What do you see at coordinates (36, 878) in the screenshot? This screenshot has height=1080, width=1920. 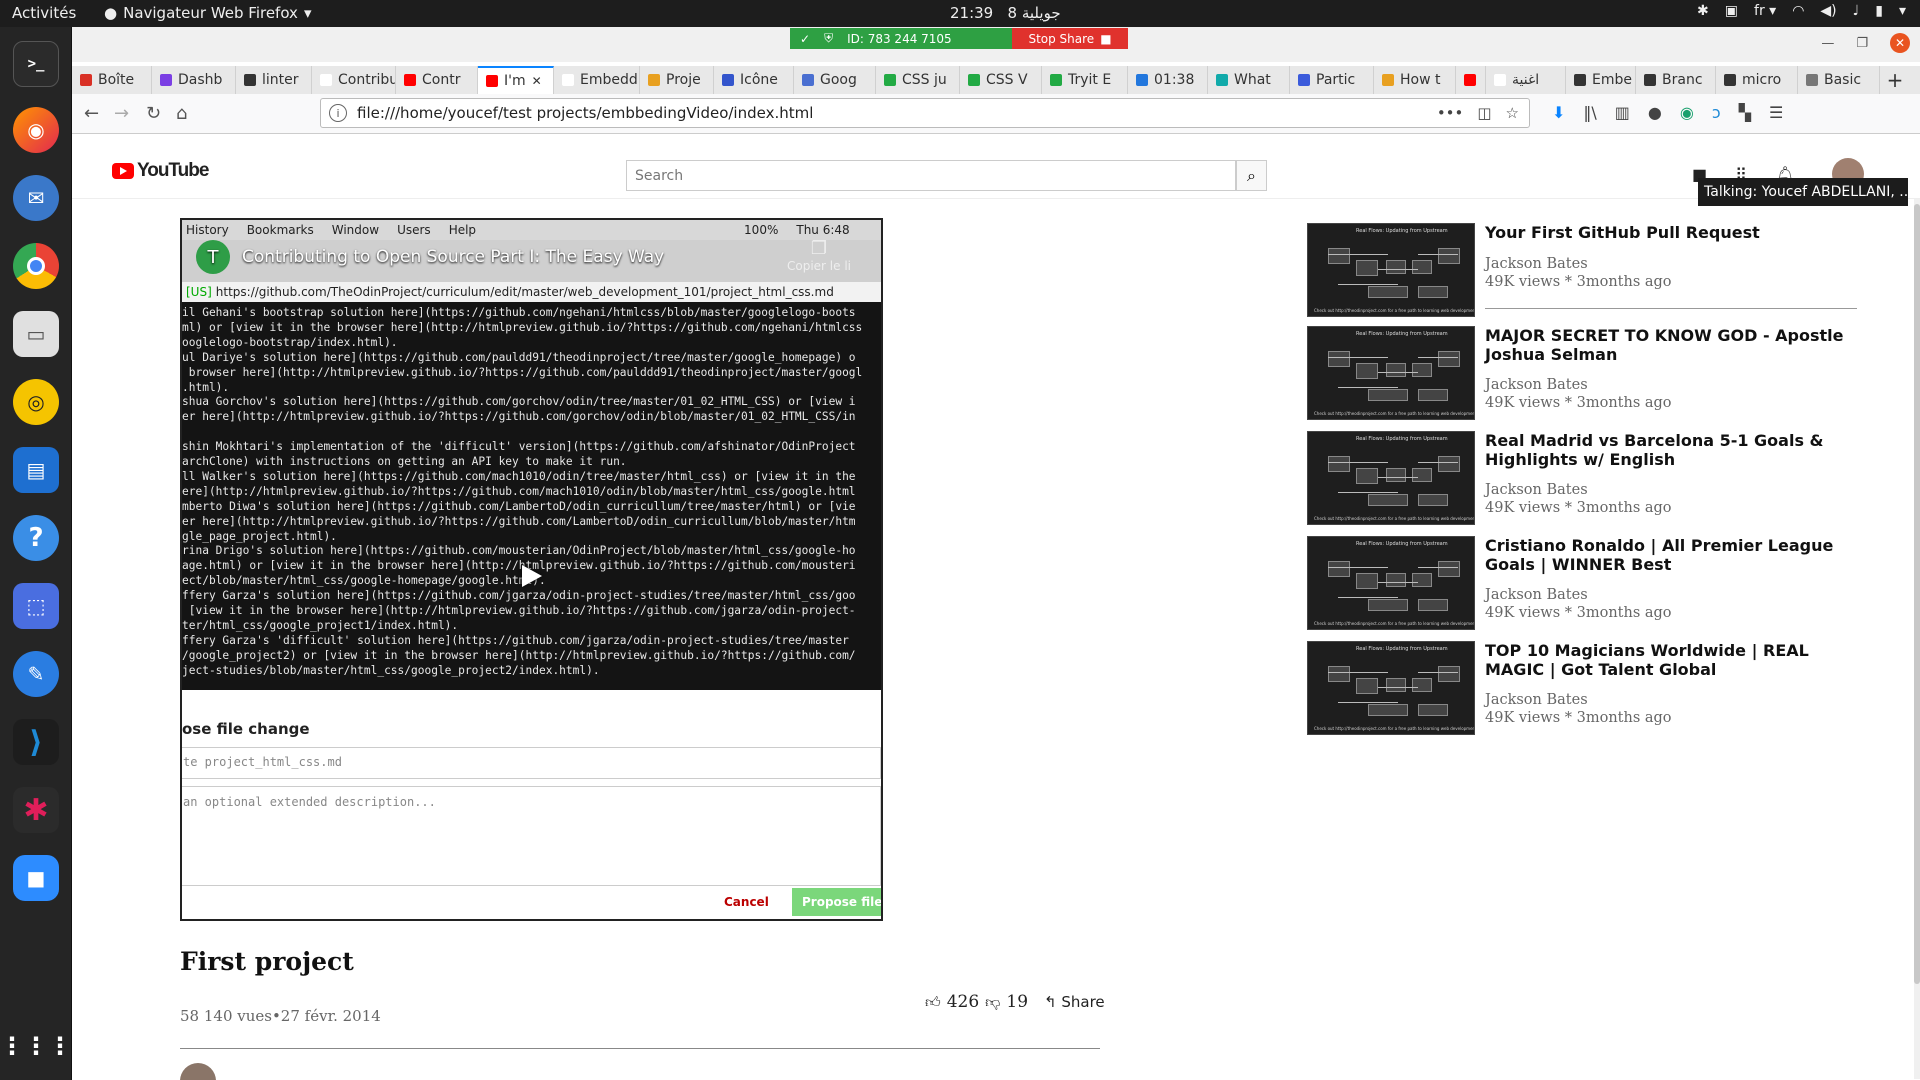 I see `zoom-icon: ■` at bounding box center [36, 878].